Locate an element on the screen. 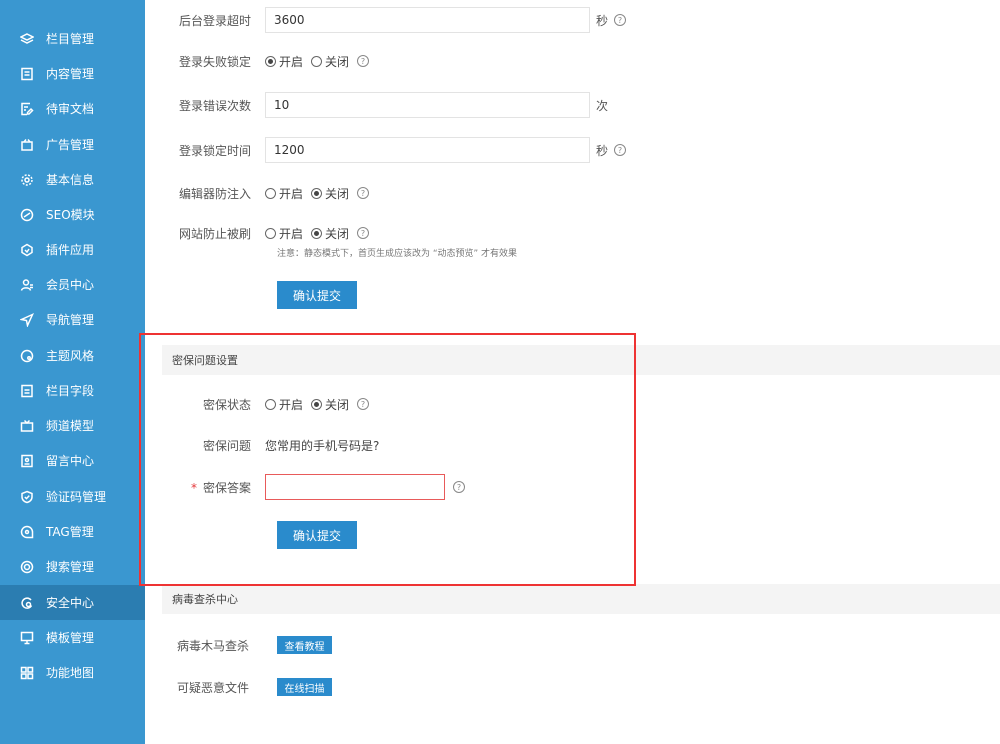  login-timeout-input is located at coordinates (427, 20).